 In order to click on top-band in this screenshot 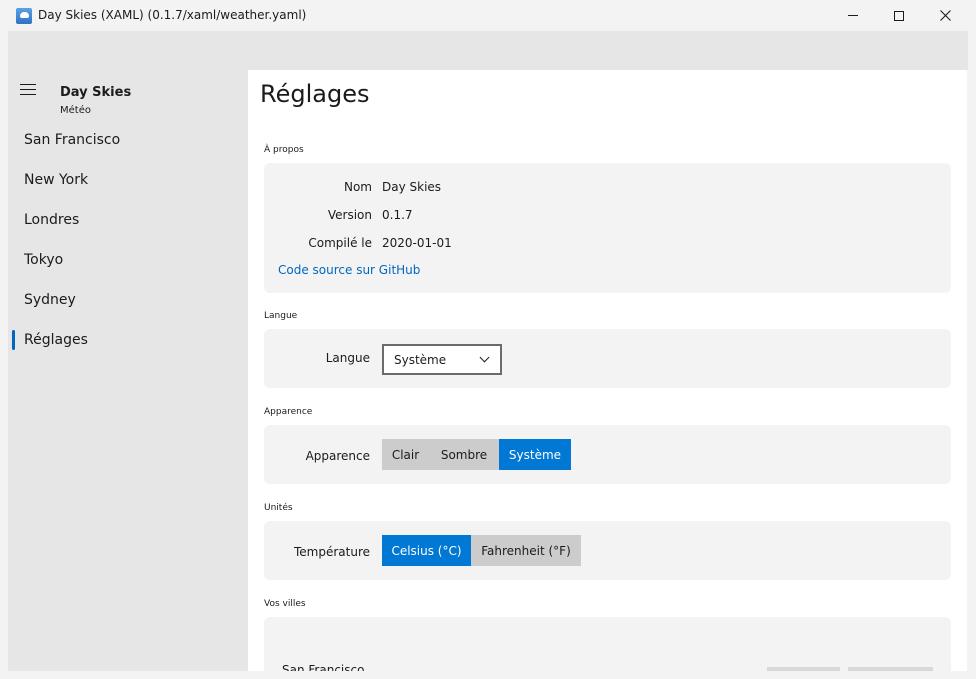, I will do `click(488, 50)`.